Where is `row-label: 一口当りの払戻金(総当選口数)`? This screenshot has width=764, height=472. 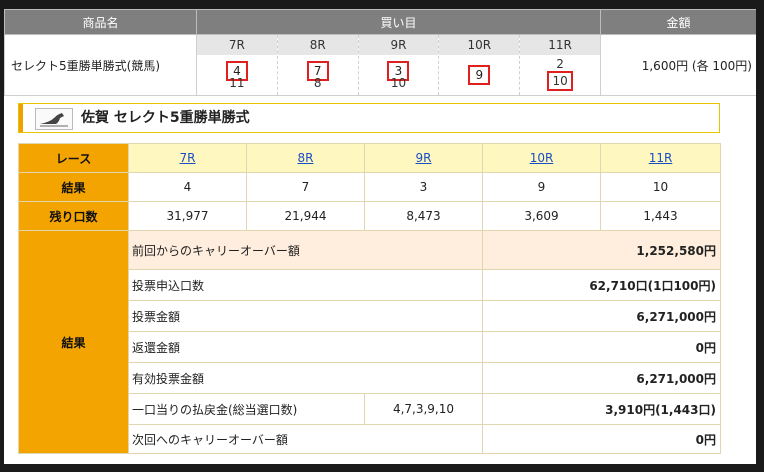
row-label: 一口当りの払戻金(総当選口数) is located at coordinates (246, 409).